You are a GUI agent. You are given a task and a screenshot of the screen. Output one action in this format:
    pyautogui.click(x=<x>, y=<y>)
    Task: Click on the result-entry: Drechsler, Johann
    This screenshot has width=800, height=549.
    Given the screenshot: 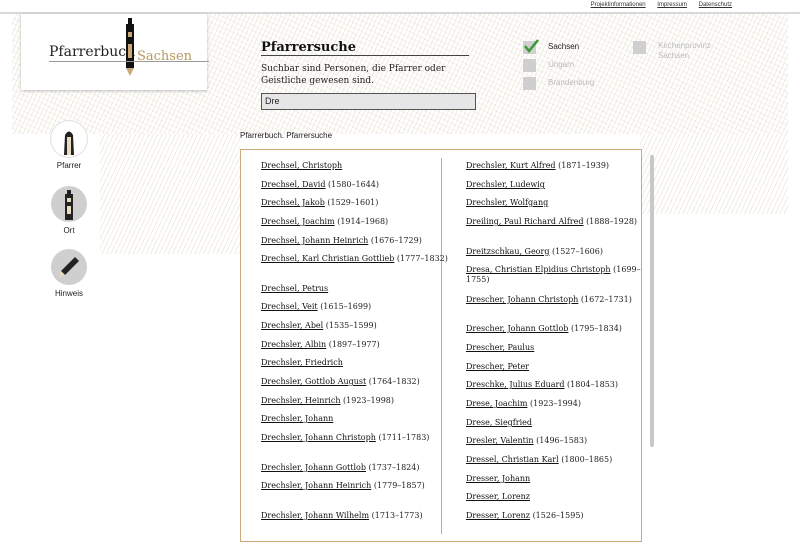 What is the action you would take?
    pyautogui.click(x=356, y=419)
    